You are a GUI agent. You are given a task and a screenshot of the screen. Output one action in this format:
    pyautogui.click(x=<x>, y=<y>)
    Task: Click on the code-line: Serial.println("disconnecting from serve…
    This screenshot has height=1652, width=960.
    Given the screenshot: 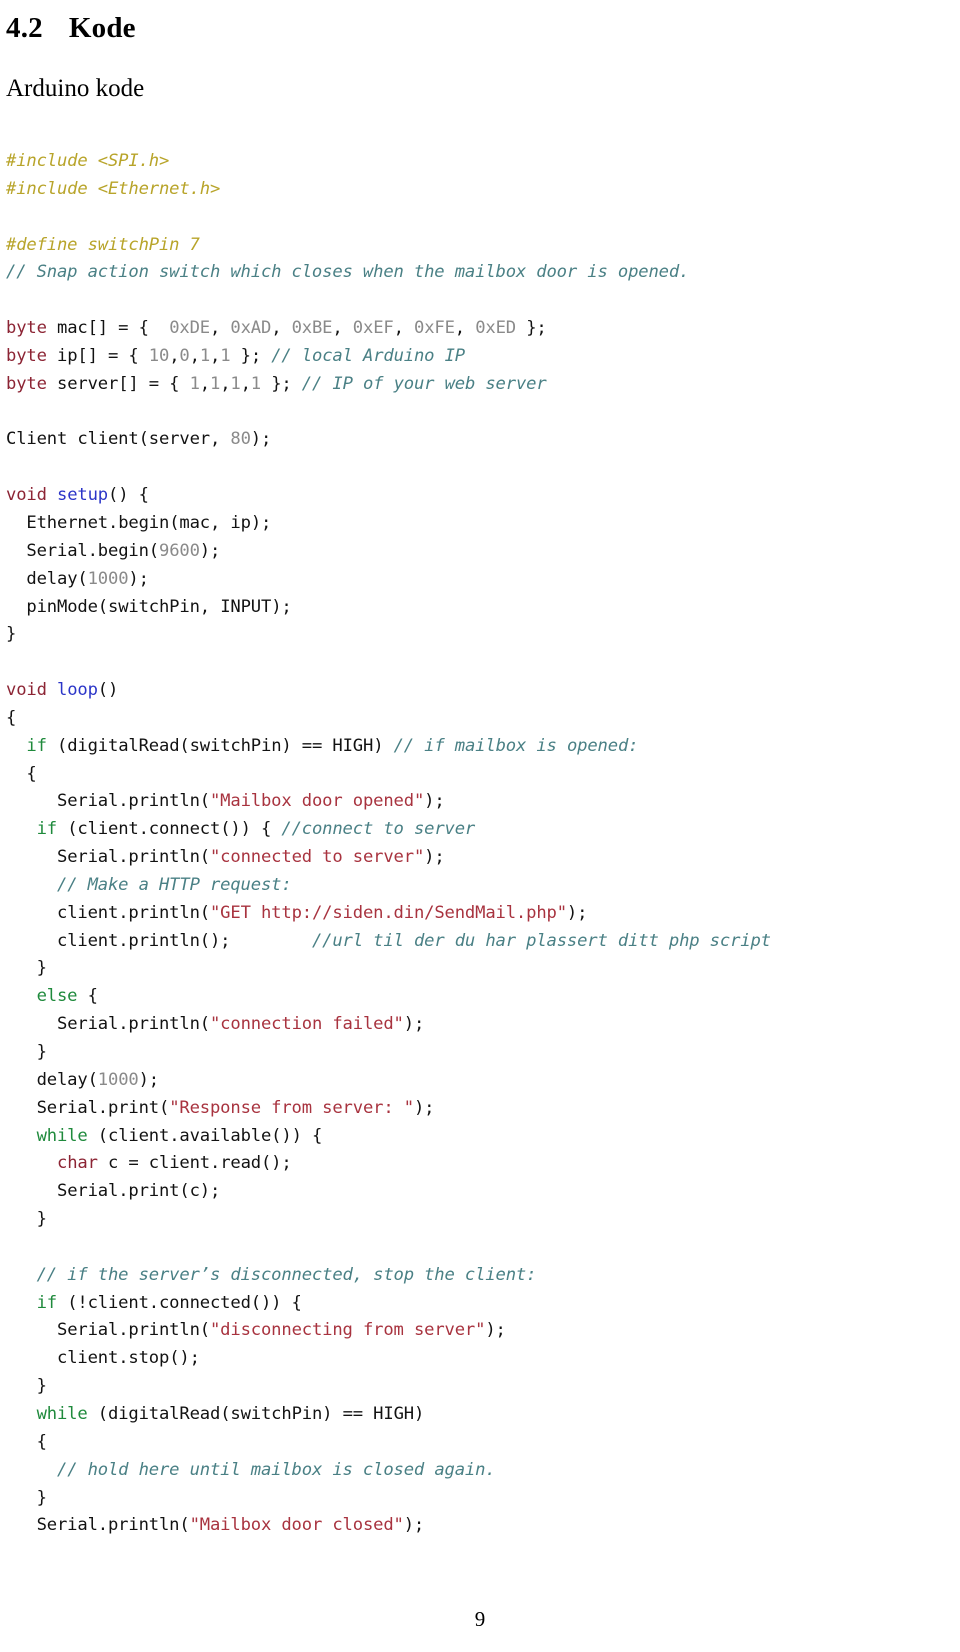 What is the action you would take?
    pyautogui.click(x=281, y=1330)
    